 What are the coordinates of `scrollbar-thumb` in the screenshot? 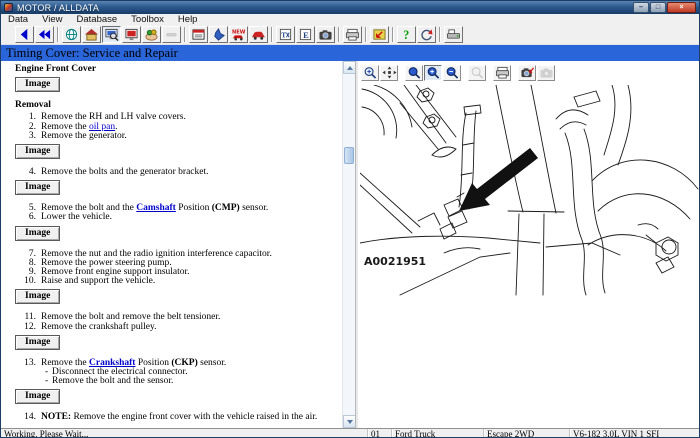 It's located at (349, 155).